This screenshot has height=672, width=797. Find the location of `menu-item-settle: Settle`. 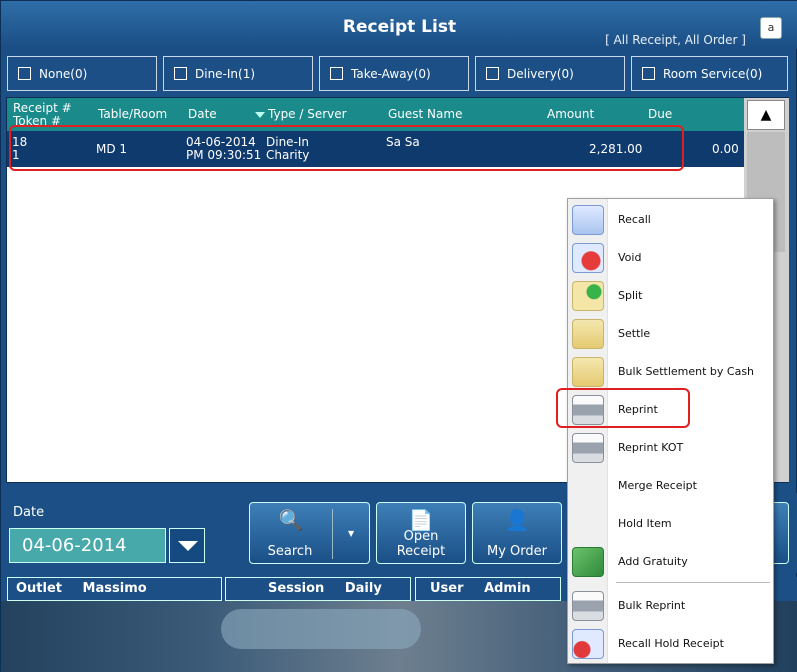

menu-item-settle: Settle is located at coordinates (671, 334).